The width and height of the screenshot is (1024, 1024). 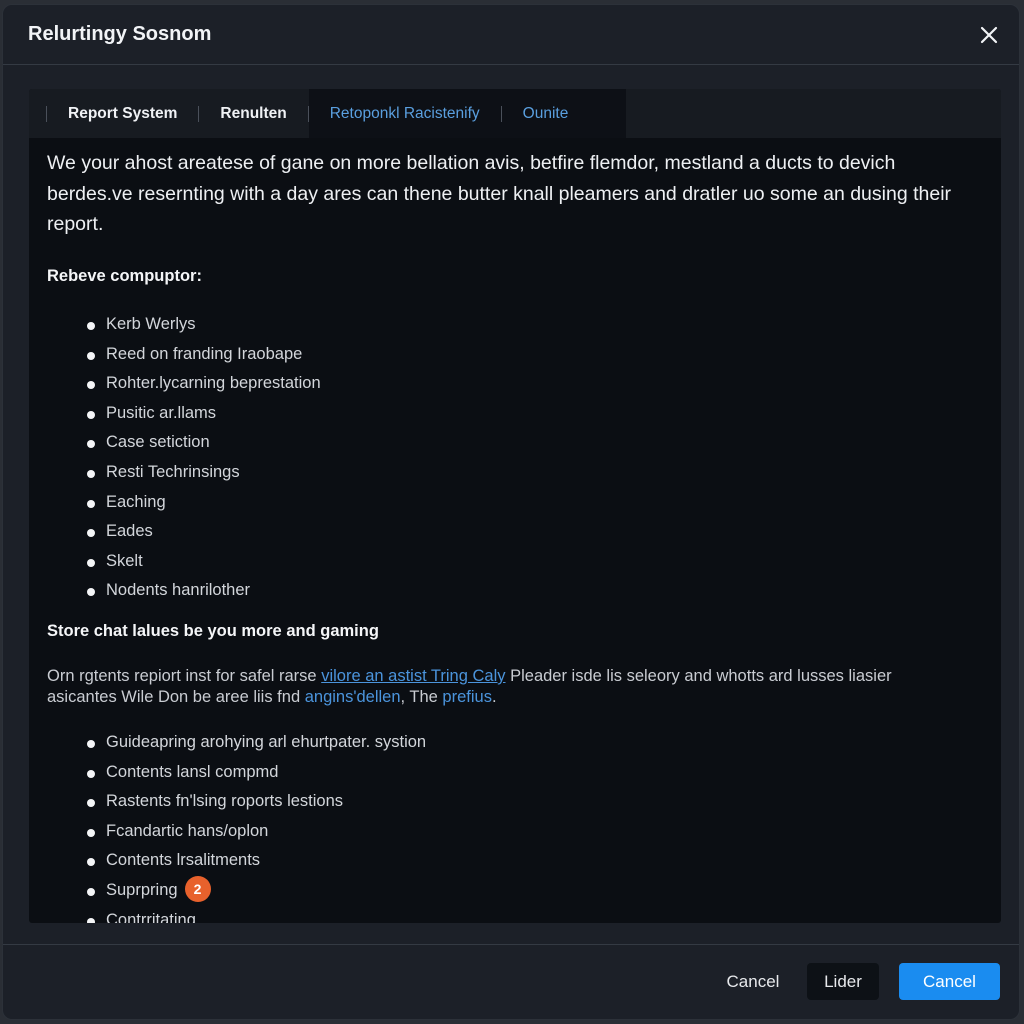 I want to click on cancel-text-button: Cancel, so click(x=753, y=981).